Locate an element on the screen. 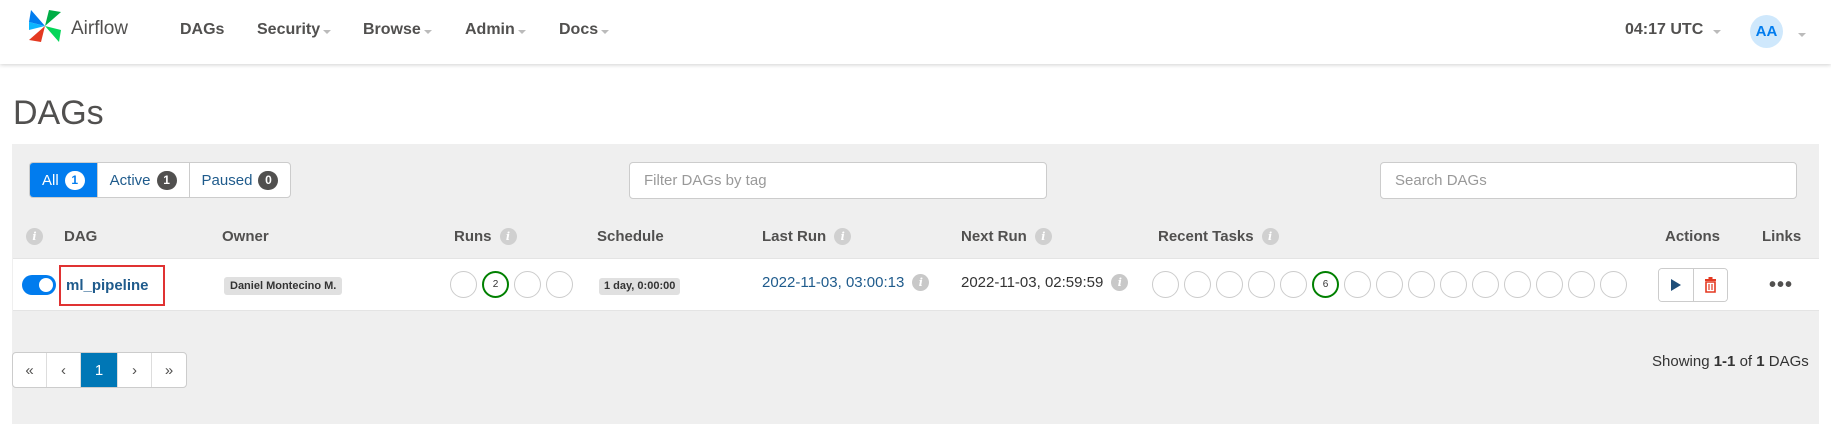 Image resolution: width=1831 pixels, height=424 pixels. first-page-button: « is located at coordinates (30, 370).